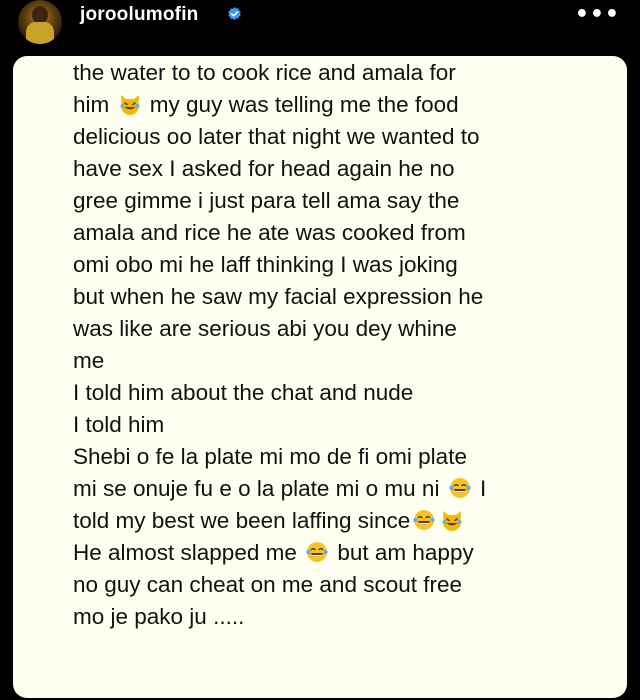  I want to click on note-line: mi se onuje fu e o la plate mi o mu ni I, so click(279, 489).